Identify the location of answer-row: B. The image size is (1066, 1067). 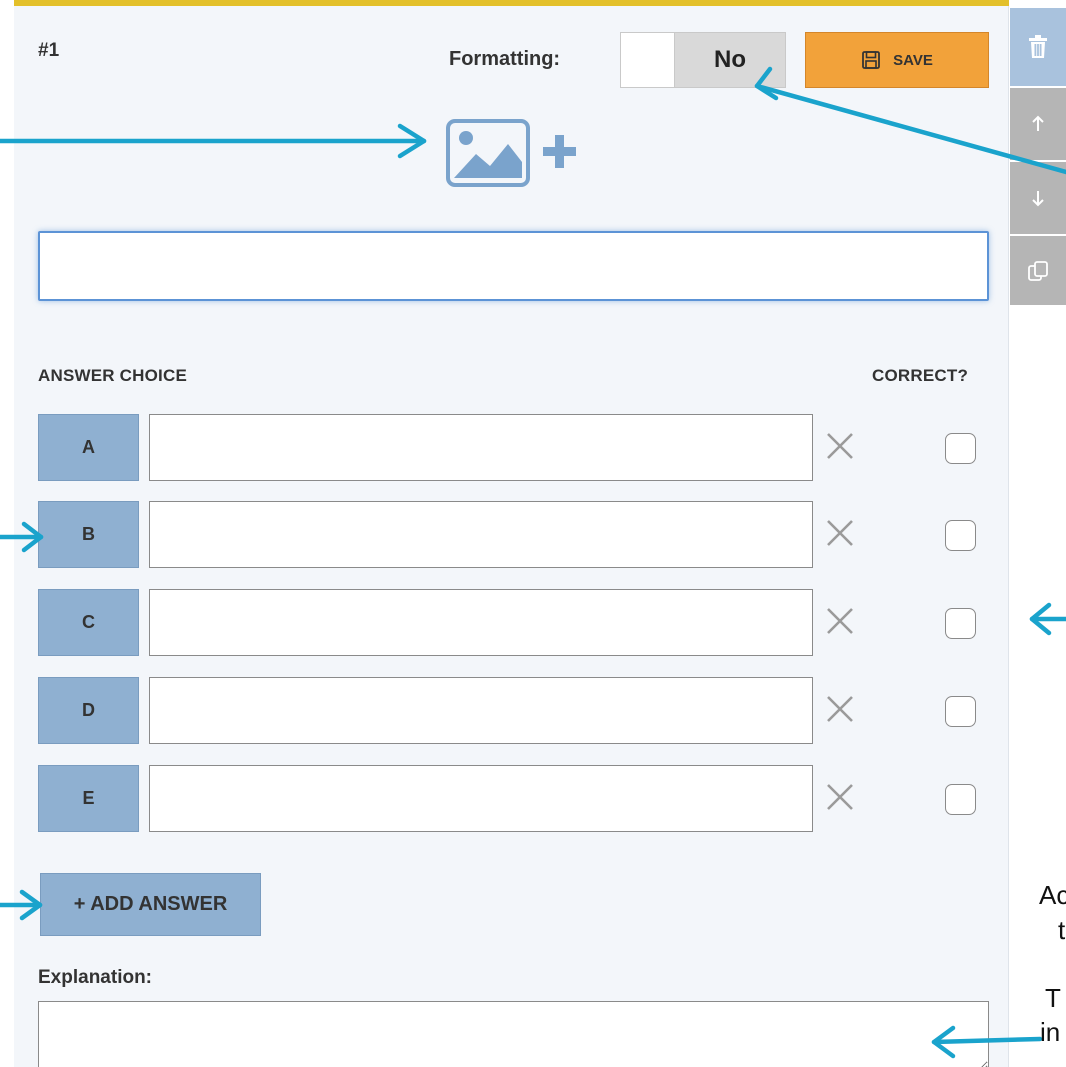
(513, 534).